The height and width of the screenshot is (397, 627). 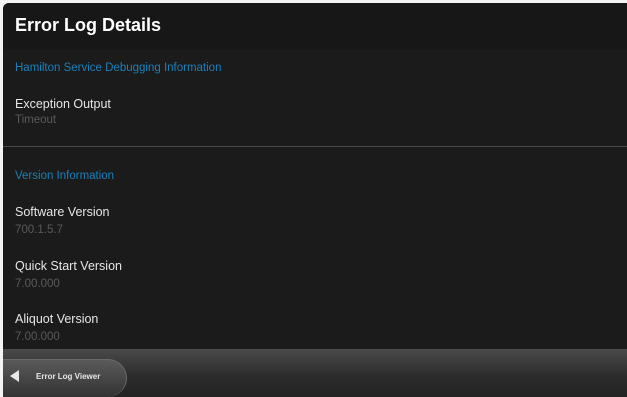 I want to click on title-bar: Error Log Details, so click(x=315, y=26).